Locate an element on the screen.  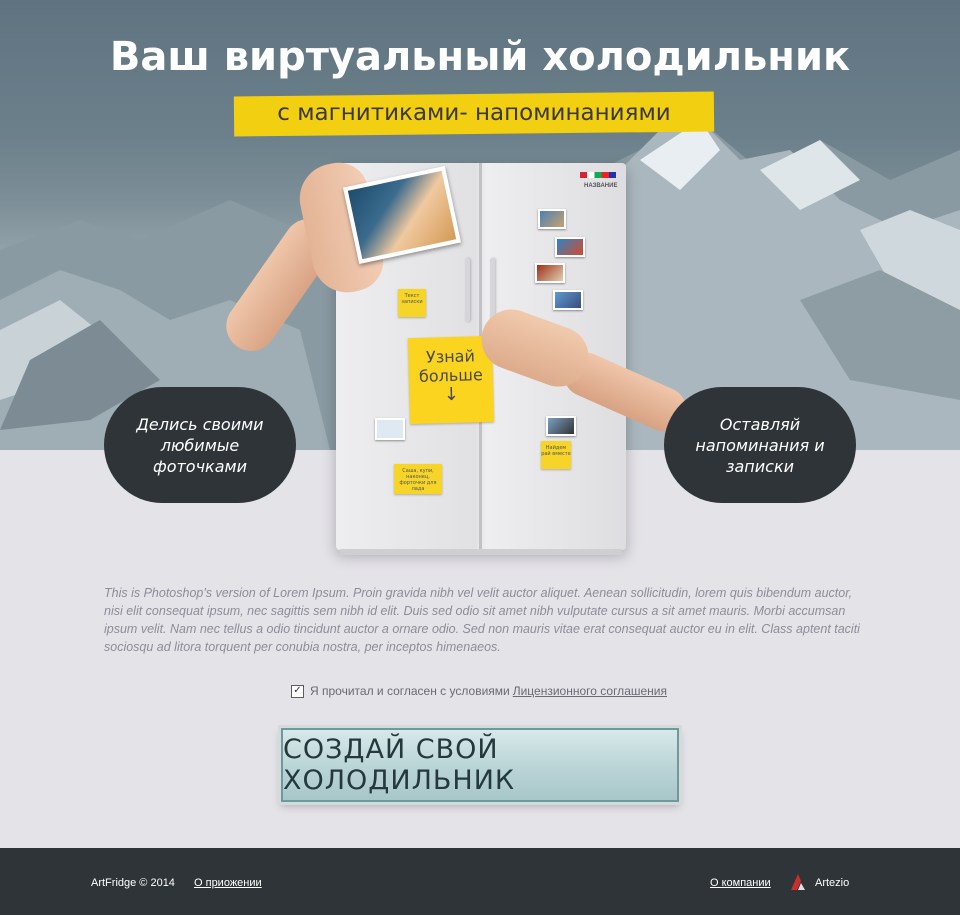
page-subtitle: с магнитиками- напоминаниями is located at coordinates (474, 113).